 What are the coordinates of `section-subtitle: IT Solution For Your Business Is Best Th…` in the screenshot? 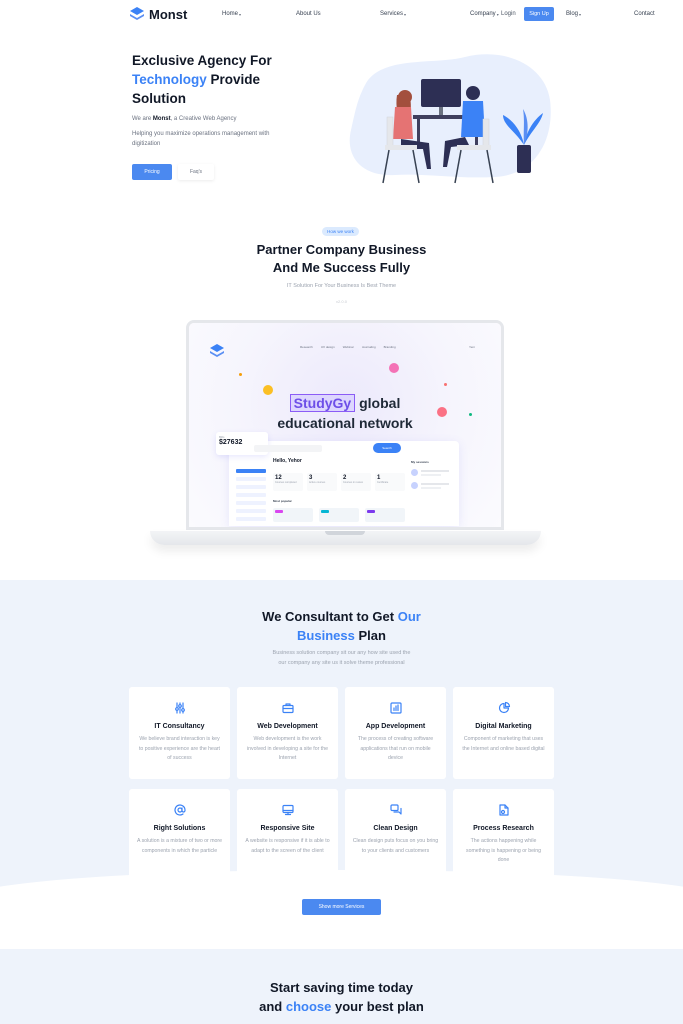 It's located at (341, 286).